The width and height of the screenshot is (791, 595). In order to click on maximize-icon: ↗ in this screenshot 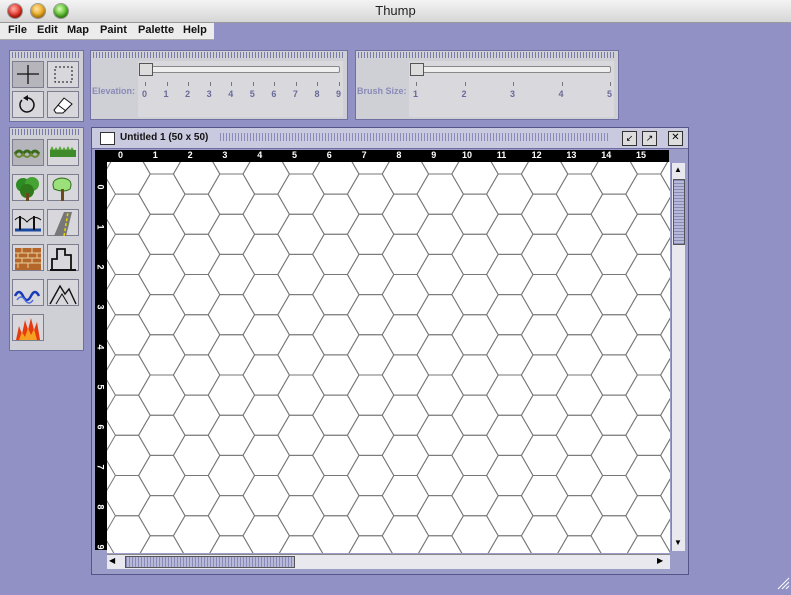, I will do `click(649, 138)`.